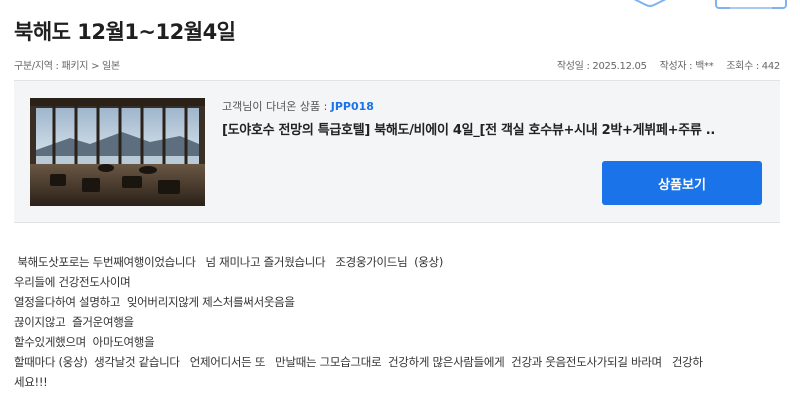  What do you see at coordinates (72, 282) in the screenshot?
I see `review-line: 우리들에 건강전도사이며` at bounding box center [72, 282].